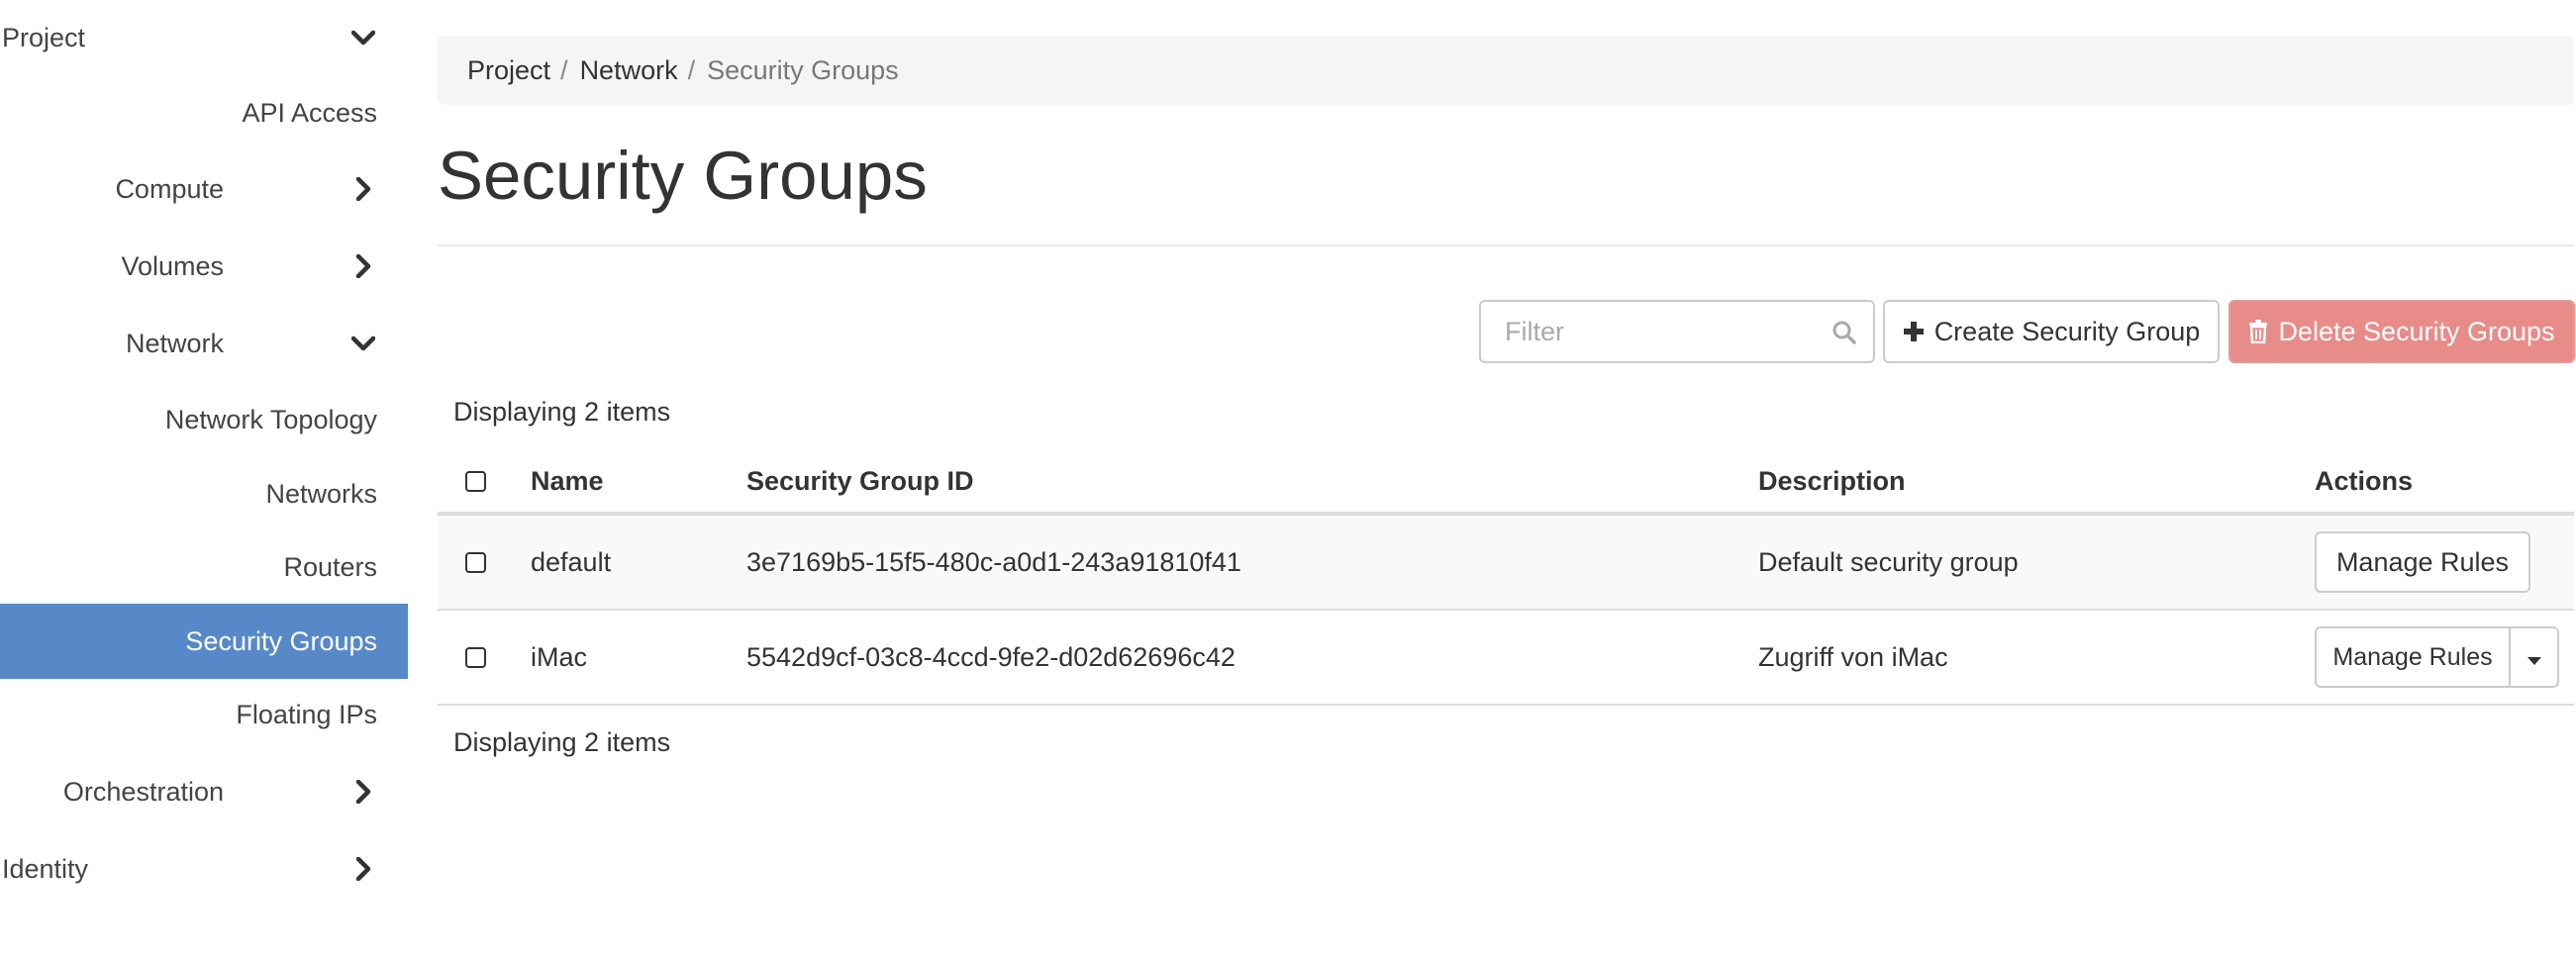 The width and height of the screenshot is (2576, 956). What do you see at coordinates (307, 714) in the screenshot?
I see `sidebar-item-label: Floating IPs` at bounding box center [307, 714].